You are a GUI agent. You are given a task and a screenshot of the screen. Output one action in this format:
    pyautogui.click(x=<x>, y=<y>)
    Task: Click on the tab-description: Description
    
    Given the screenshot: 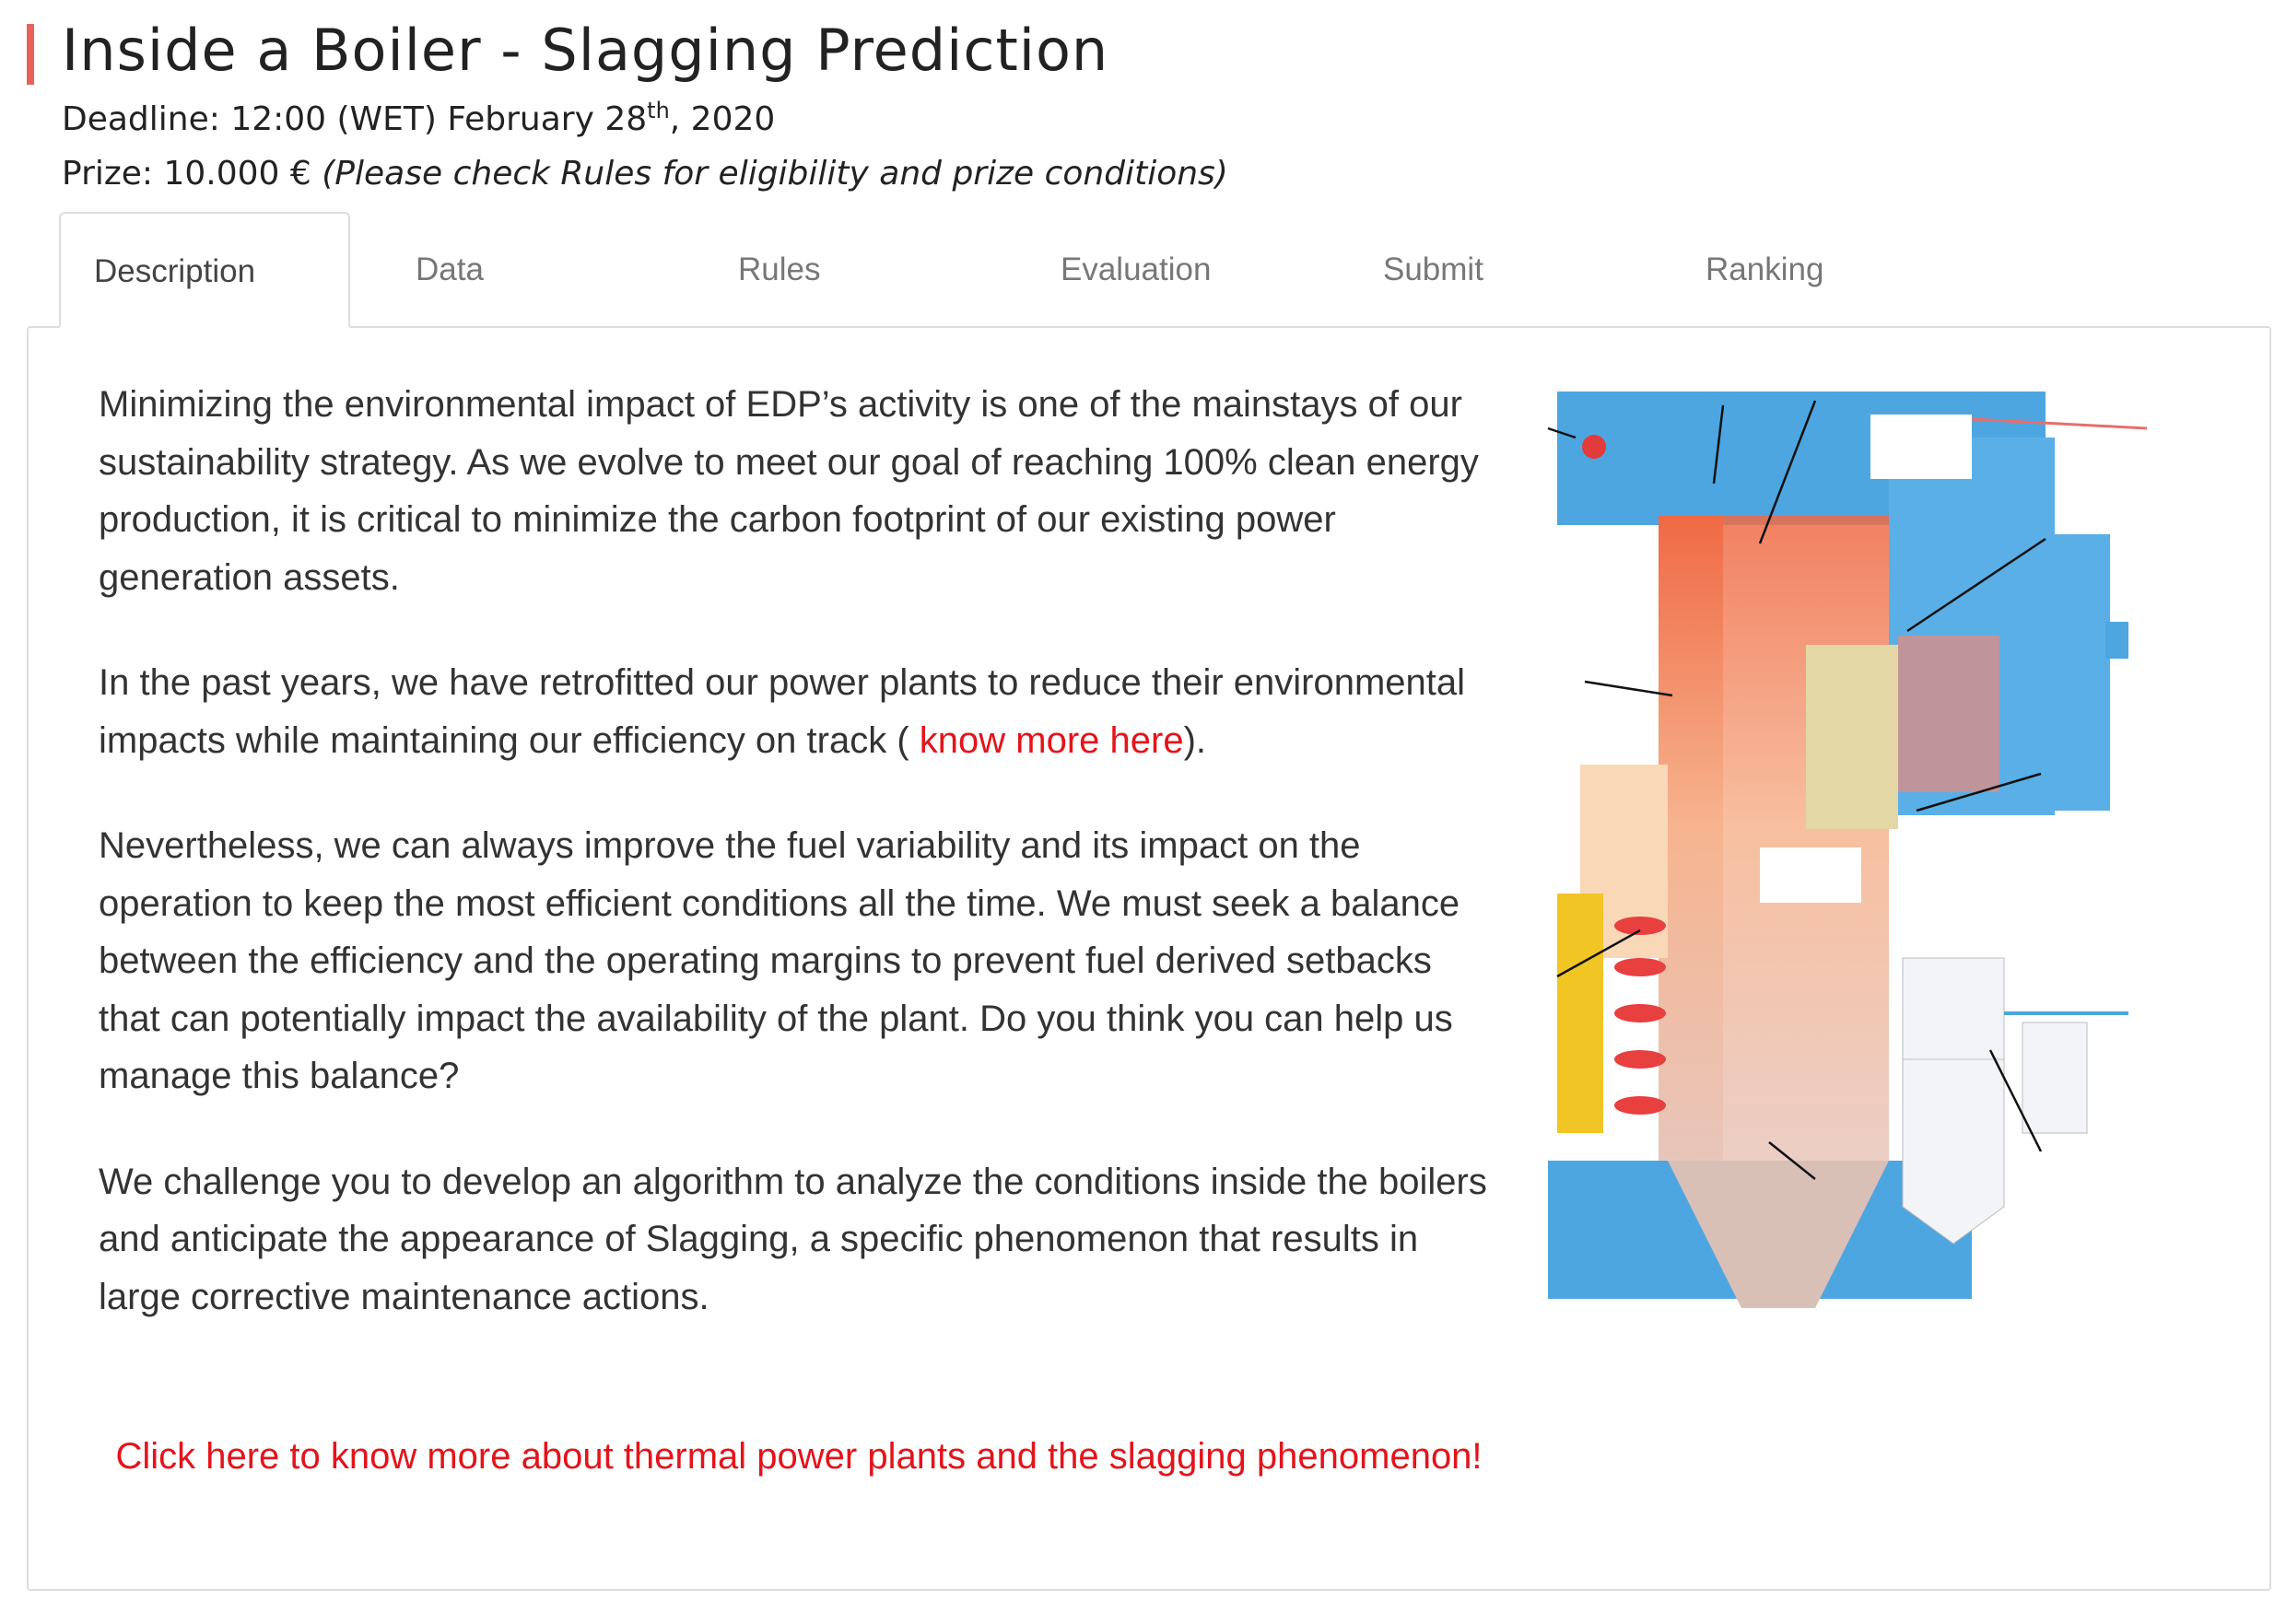 What is the action you would take?
    pyautogui.click(x=204, y=270)
    